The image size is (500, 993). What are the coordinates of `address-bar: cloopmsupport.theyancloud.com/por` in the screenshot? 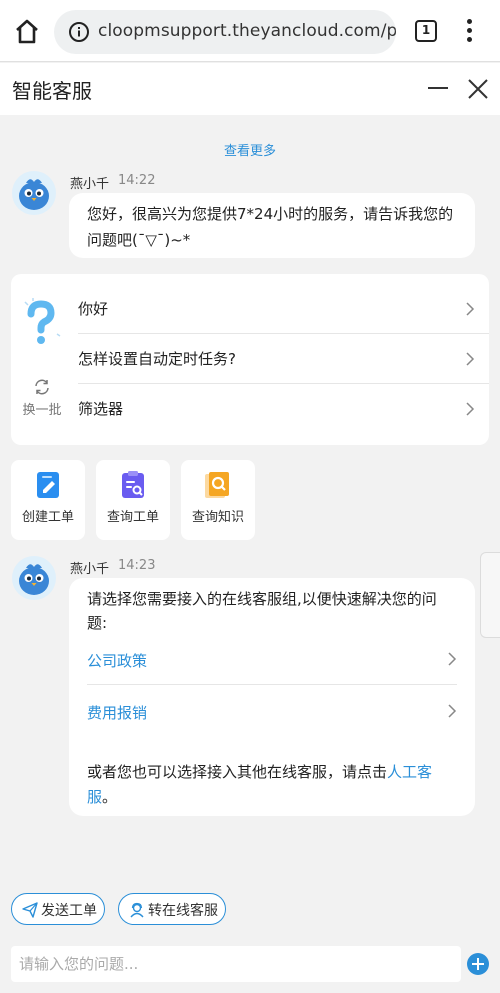 It's located at (225, 32).